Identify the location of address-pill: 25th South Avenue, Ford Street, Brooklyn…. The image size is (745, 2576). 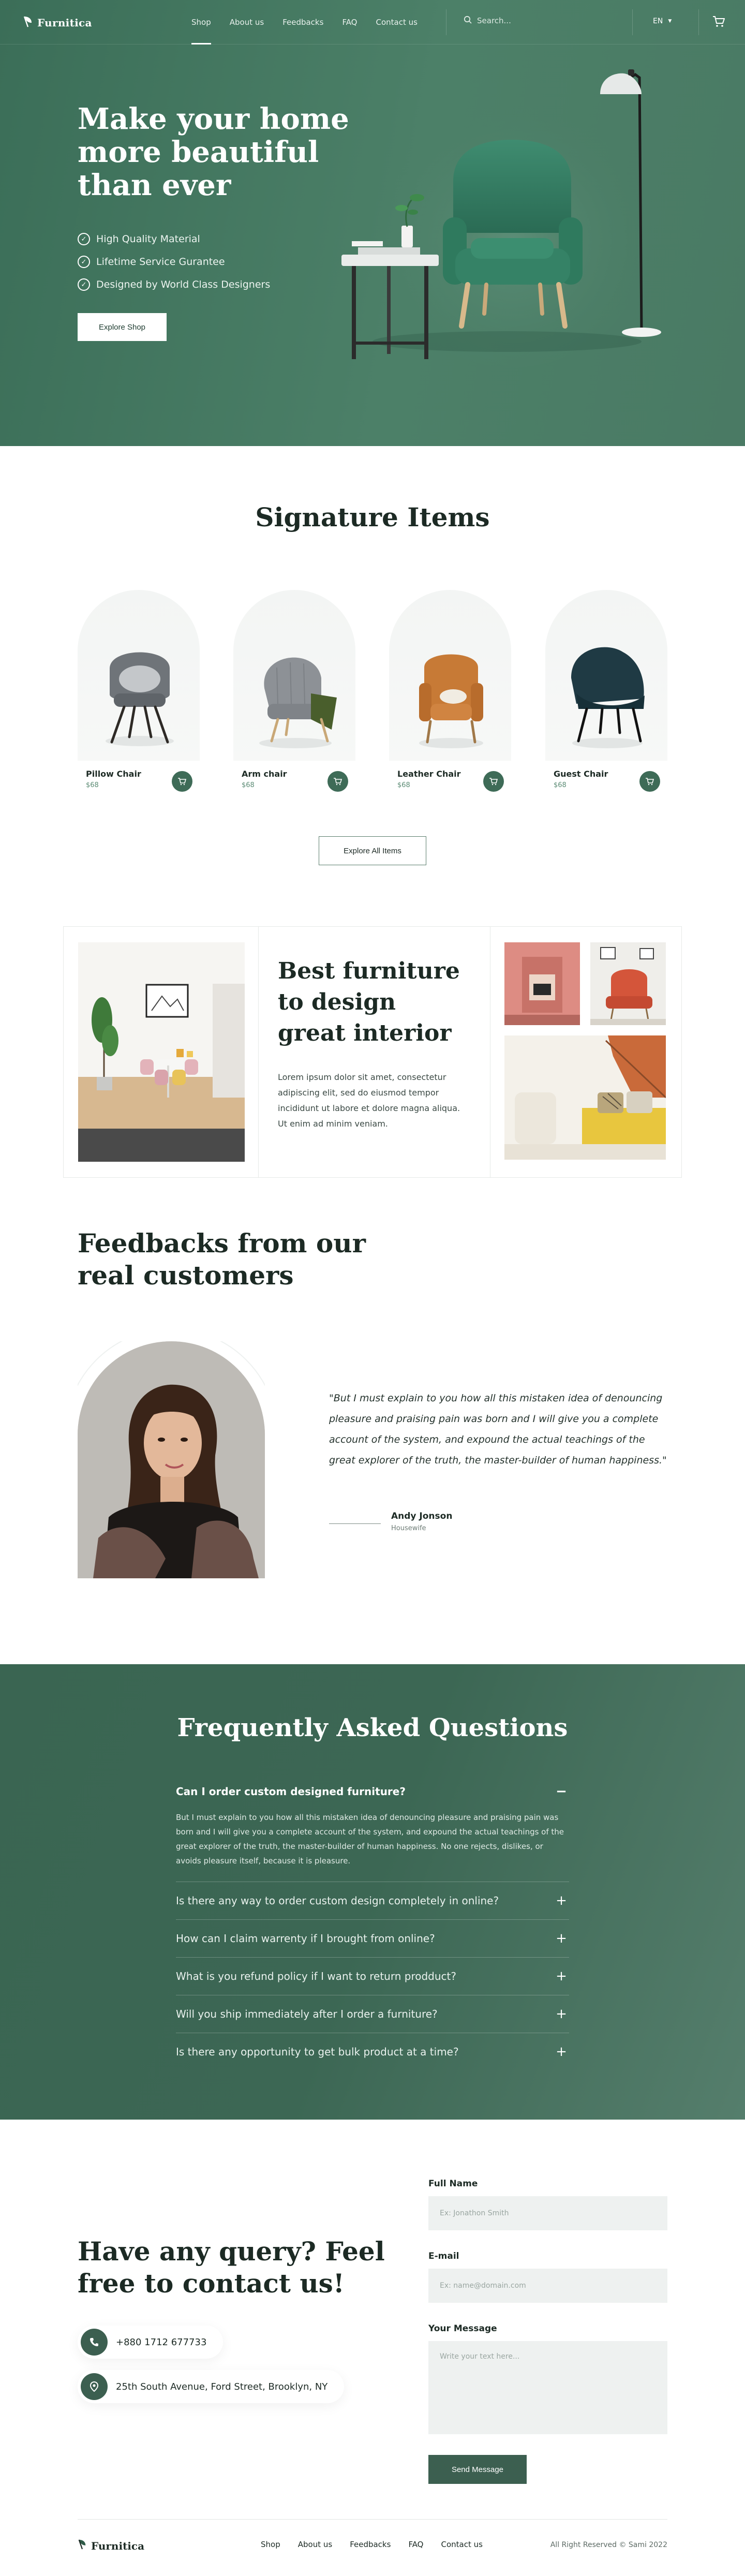
(212, 2386).